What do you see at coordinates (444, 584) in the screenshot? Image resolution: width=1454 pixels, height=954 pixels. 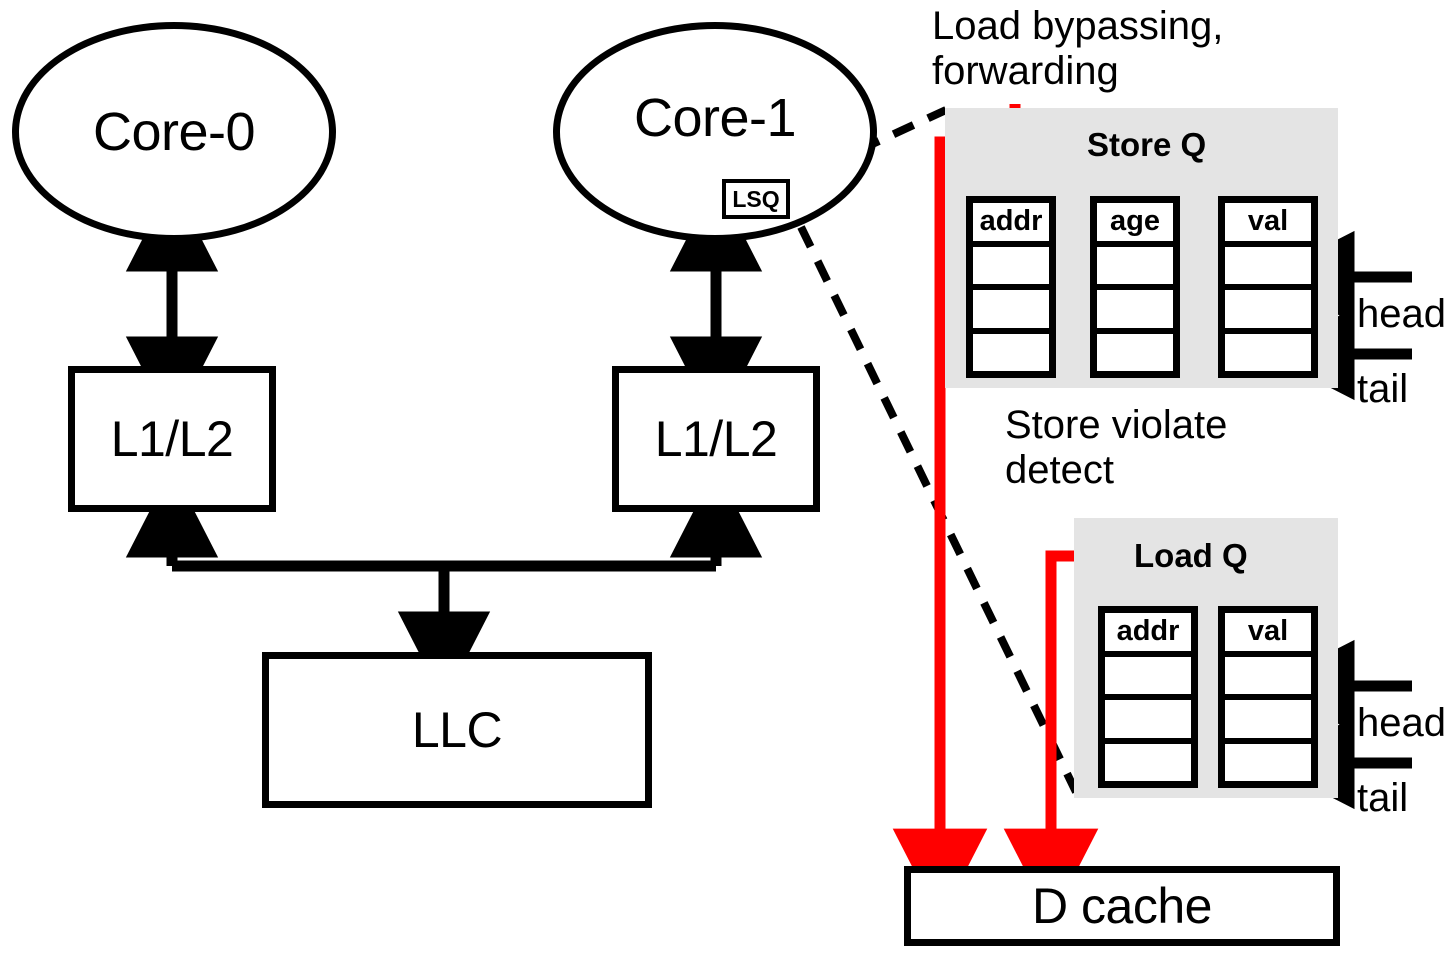 I see `connector-llc-bus` at bounding box center [444, 584].